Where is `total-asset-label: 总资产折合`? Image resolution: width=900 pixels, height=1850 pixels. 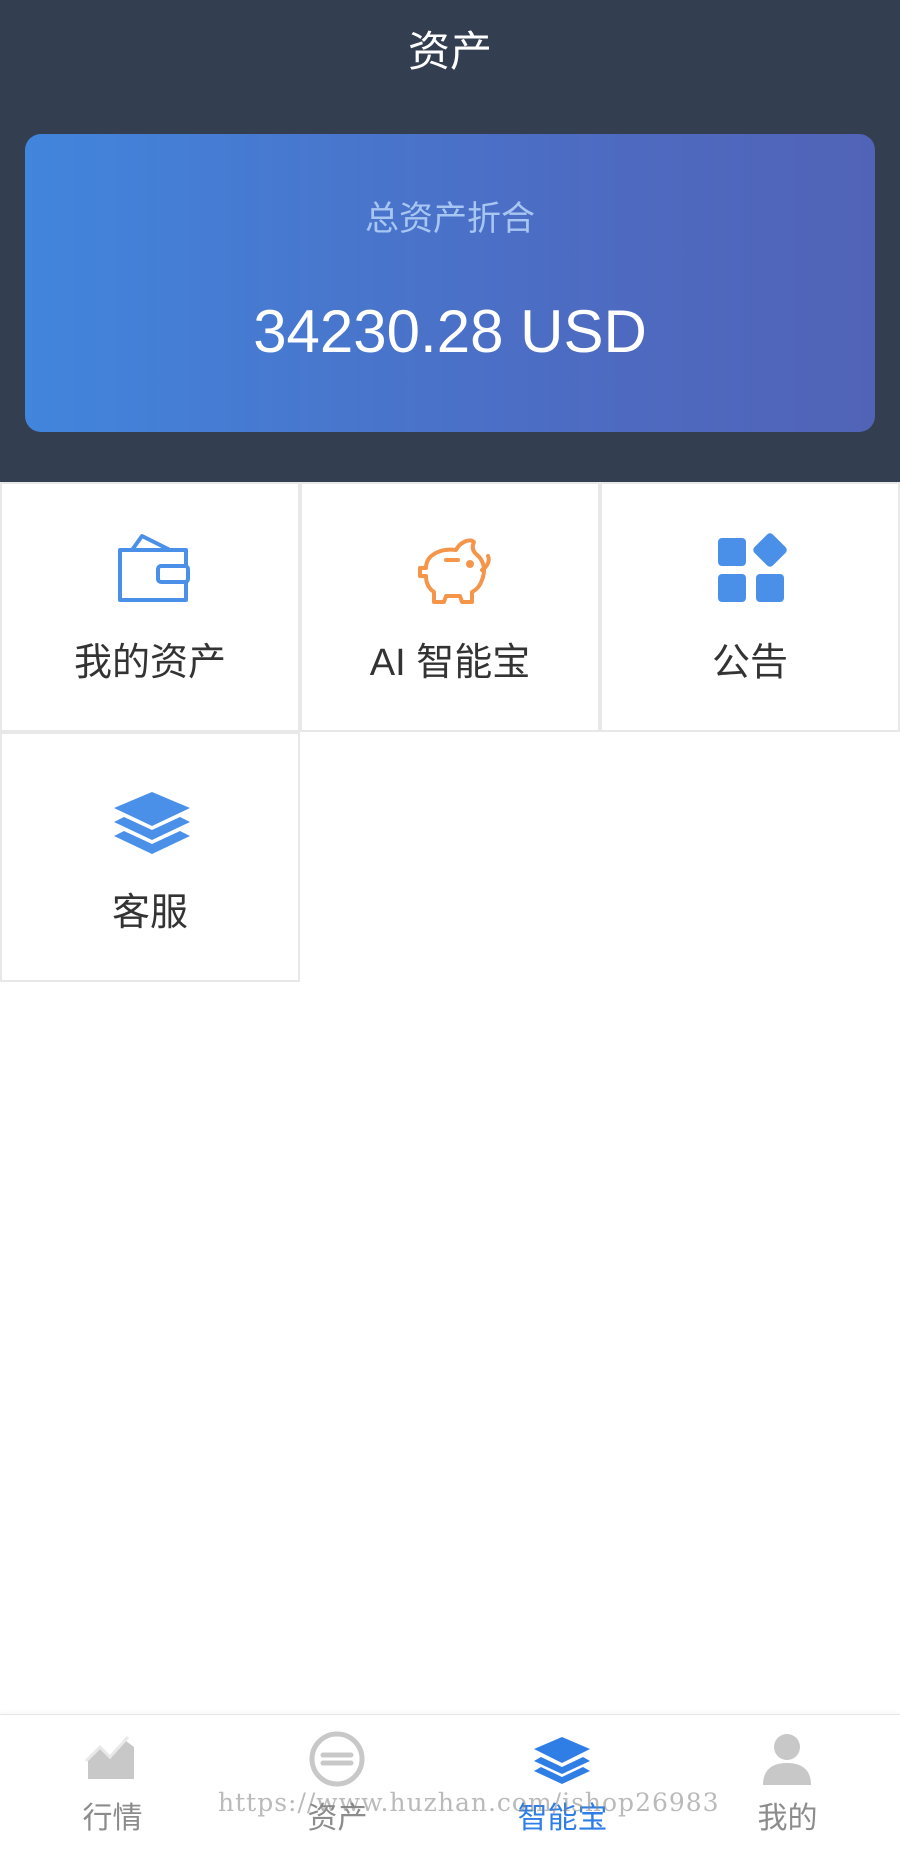 total-asset-label: 总资产折合 is located at coordinates (450, 219).